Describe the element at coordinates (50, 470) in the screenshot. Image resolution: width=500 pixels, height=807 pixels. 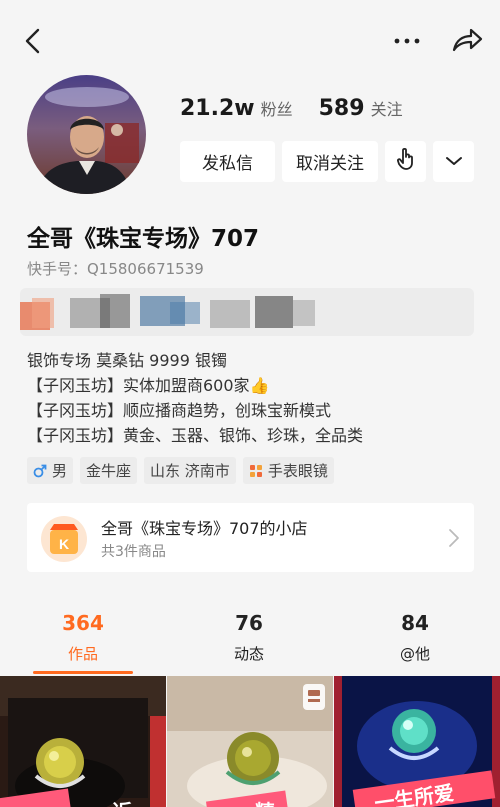
I see `tag-gender: 男` at that location.